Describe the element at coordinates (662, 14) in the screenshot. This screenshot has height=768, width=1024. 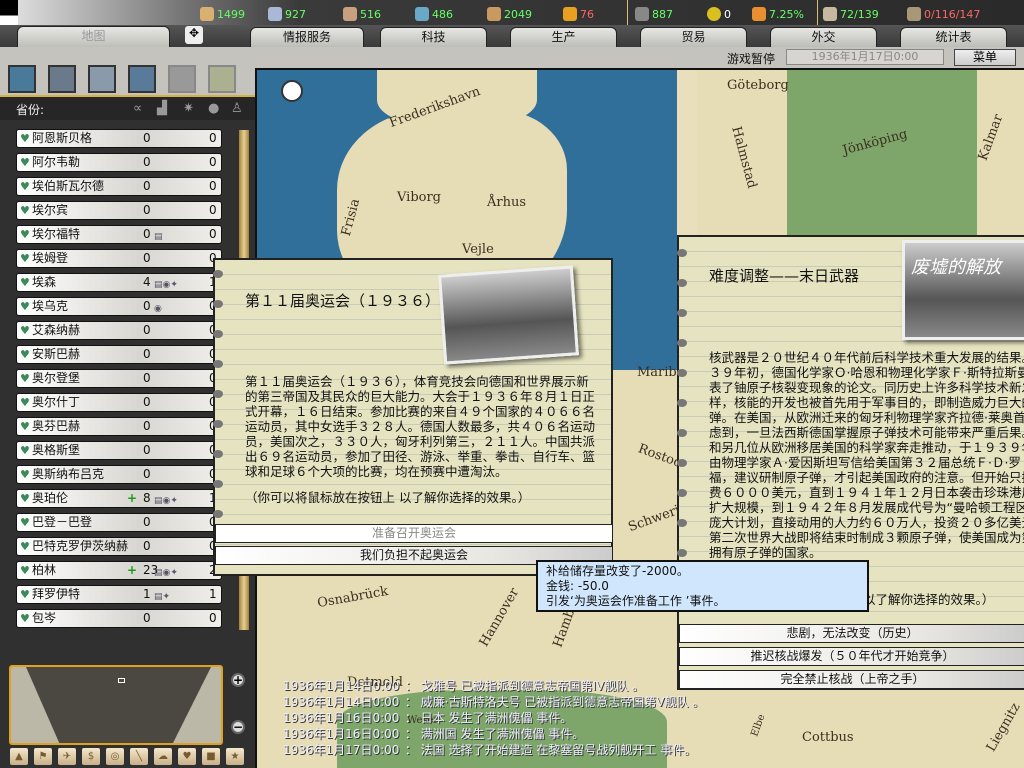
I see `stat-value: 887` at that location.